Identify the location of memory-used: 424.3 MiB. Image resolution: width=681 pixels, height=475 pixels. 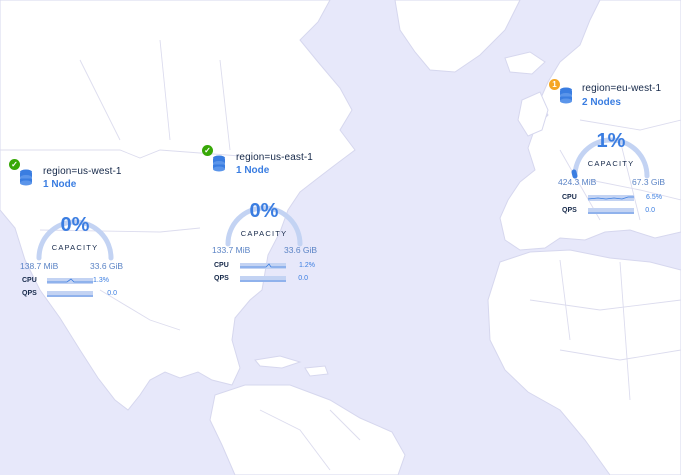
(577, 182).